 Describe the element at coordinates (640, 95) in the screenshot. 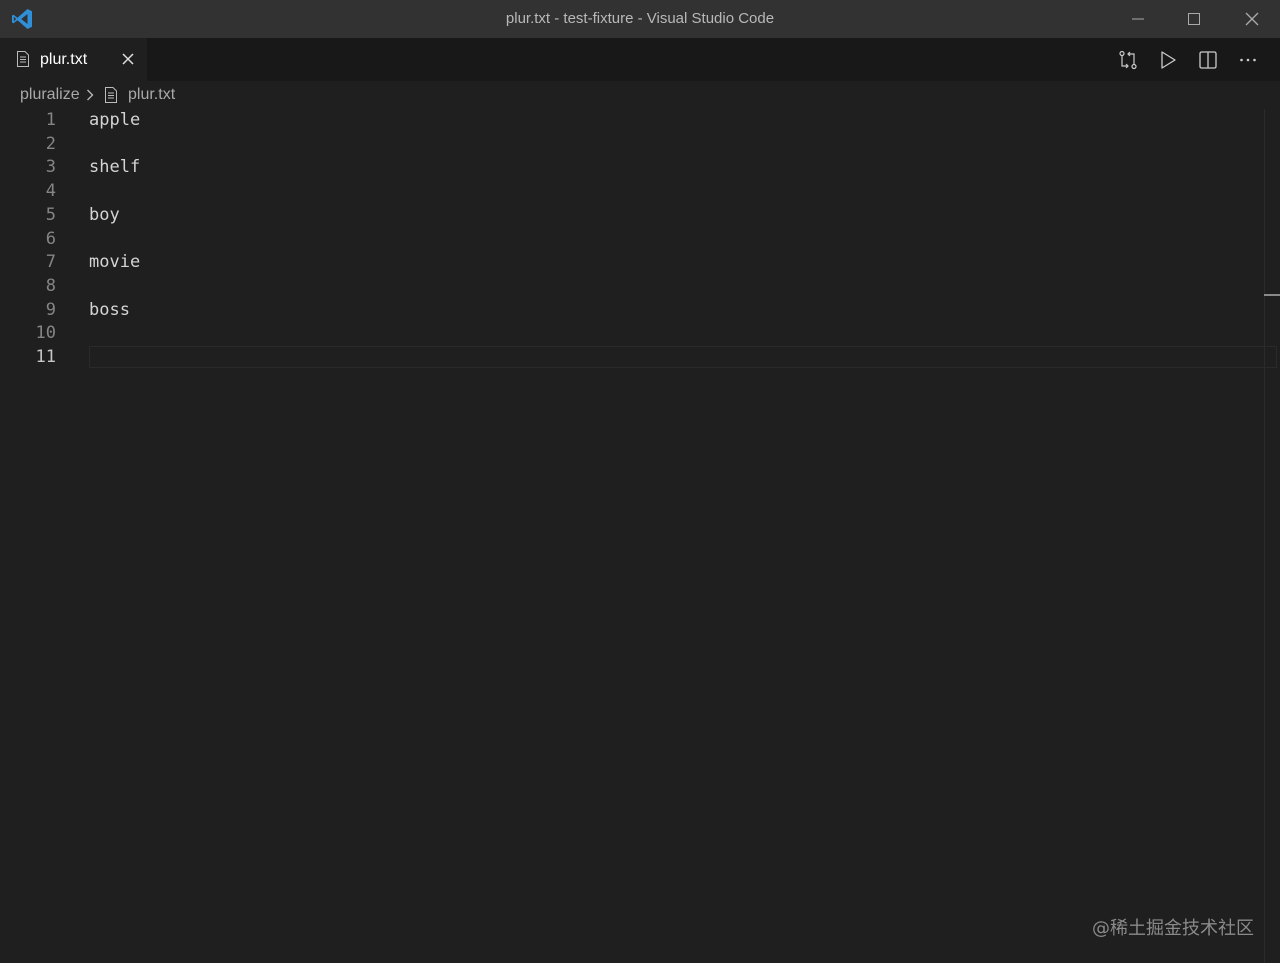

I see `breadcrumb: pluralize plur.txt` at that location.